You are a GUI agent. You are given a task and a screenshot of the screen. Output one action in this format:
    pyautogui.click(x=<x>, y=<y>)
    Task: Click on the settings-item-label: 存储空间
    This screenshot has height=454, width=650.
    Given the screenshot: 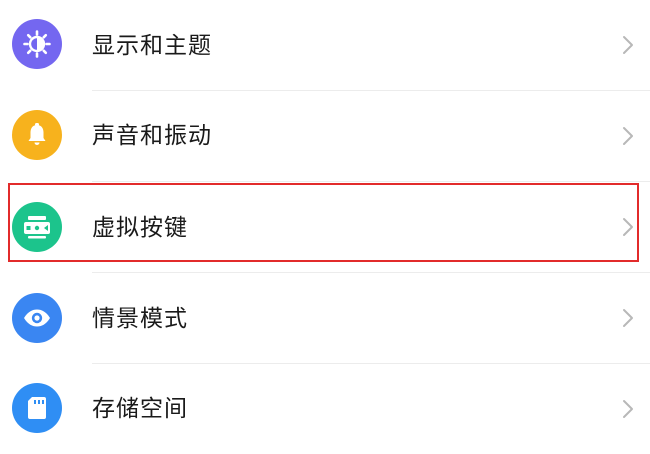 What is the action you would take?
    pyautogui.click(x=140, y=409)
    